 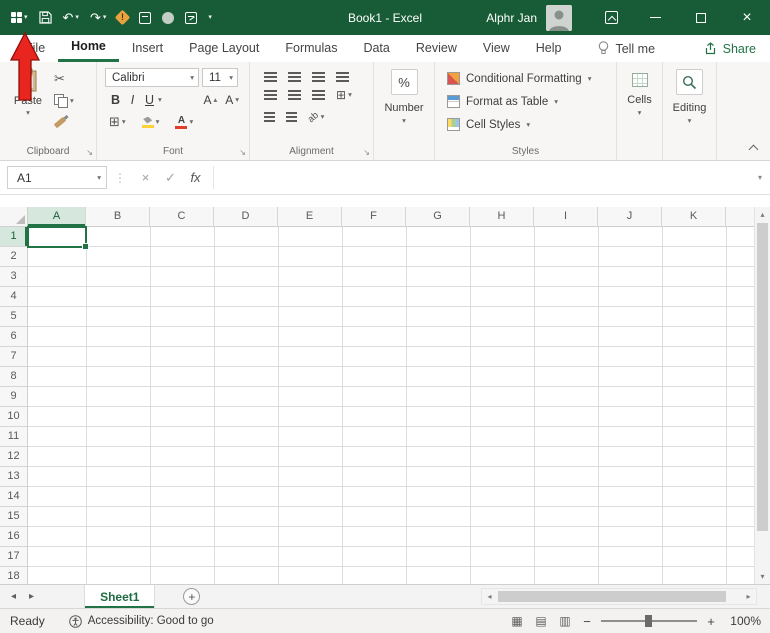 What do you see at coordinates (291, 117) in the screenshot?
I see `increase-indent-button` at bounding box center [291, 117].